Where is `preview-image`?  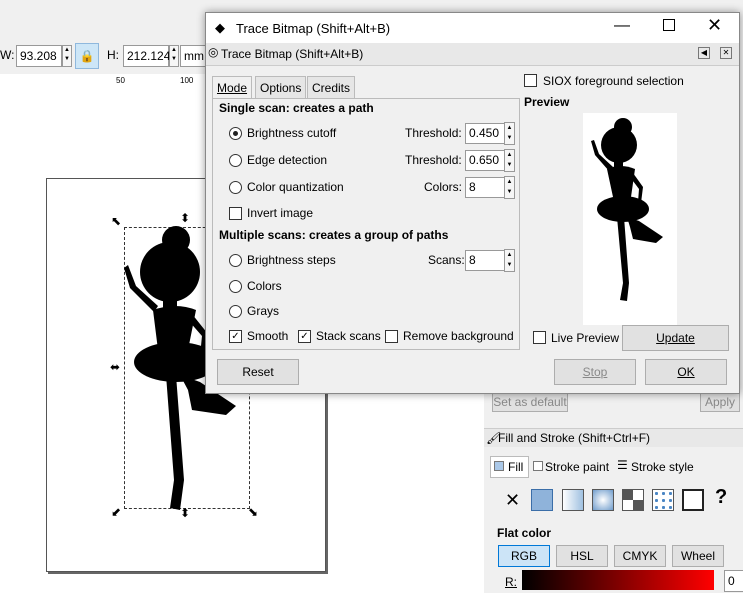 preview-image is located at coordinates (630, 219).